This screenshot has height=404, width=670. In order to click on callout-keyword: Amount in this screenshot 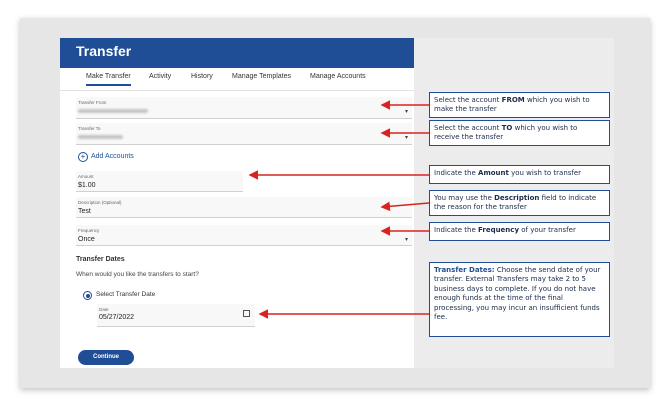, I will do `click(493, 173)`.